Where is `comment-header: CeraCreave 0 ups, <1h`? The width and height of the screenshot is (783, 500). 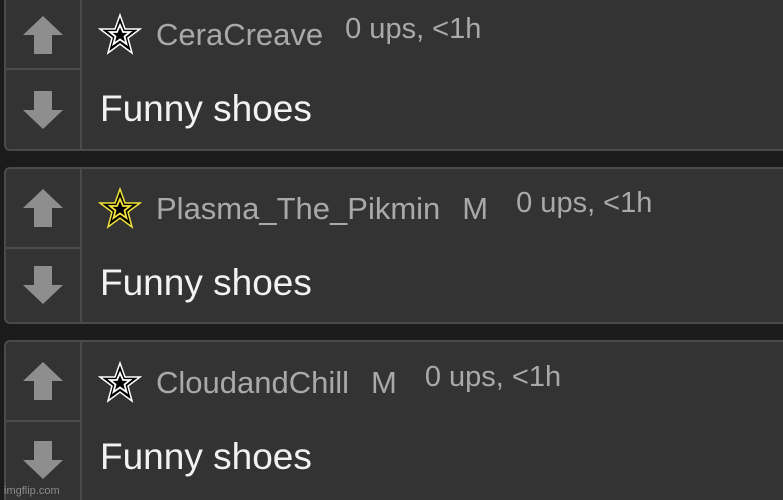 comment-header: CeraCreave 0 ups, <1h is located at coordinates (289, 35).